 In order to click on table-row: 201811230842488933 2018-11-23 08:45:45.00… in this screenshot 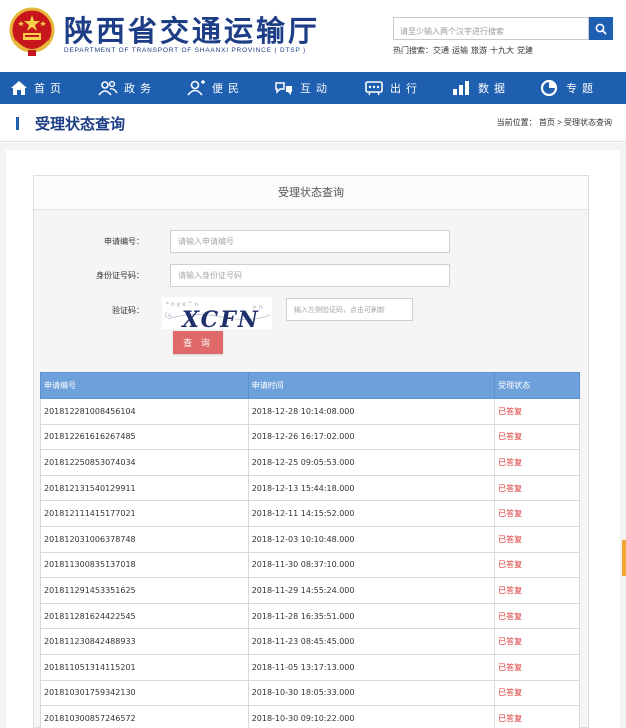, I will do `click(310, 641)`.